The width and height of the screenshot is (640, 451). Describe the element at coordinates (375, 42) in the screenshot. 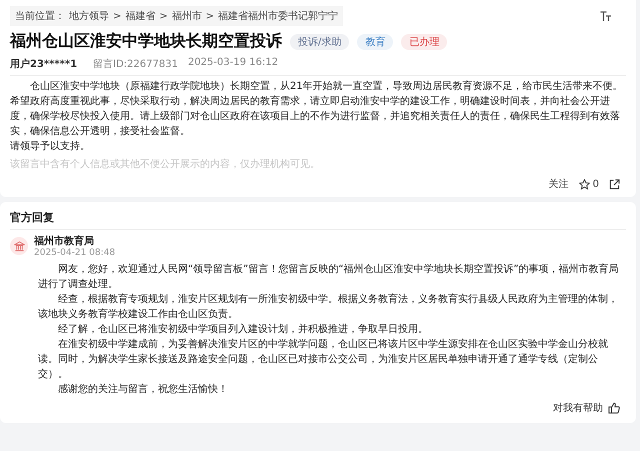

I see `category-tag: 教育` at that location.